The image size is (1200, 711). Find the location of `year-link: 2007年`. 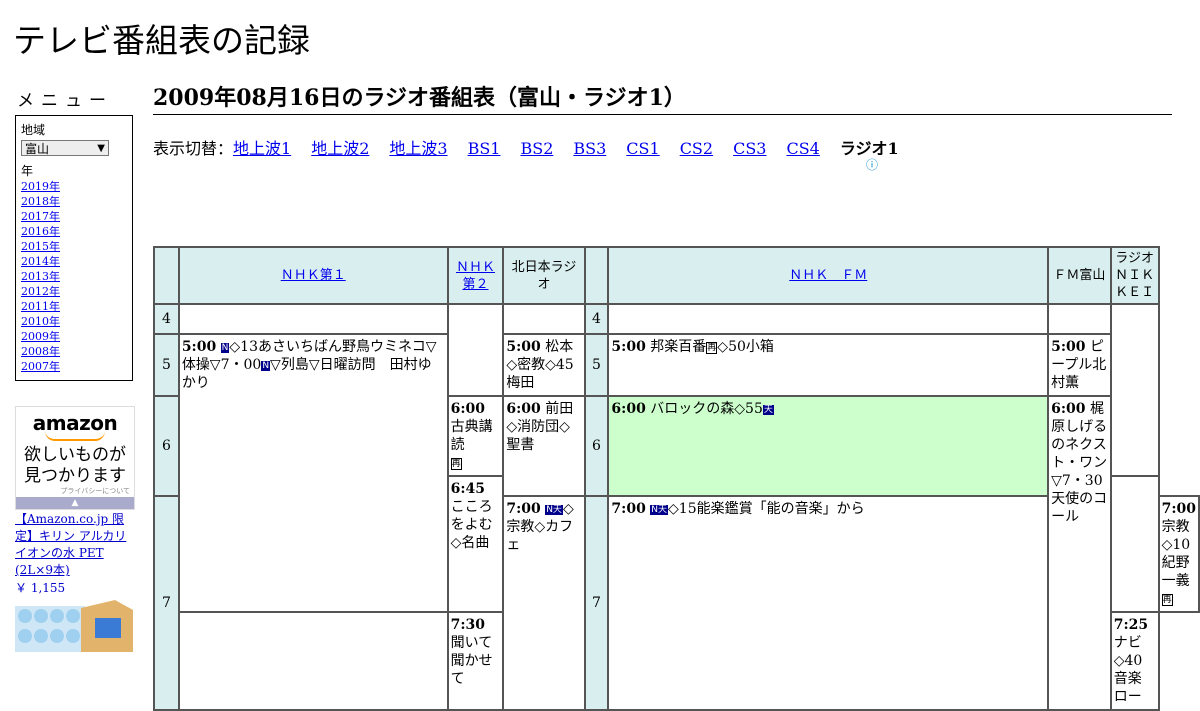

year-link: 2007年 is located at coordinates (40, 366).